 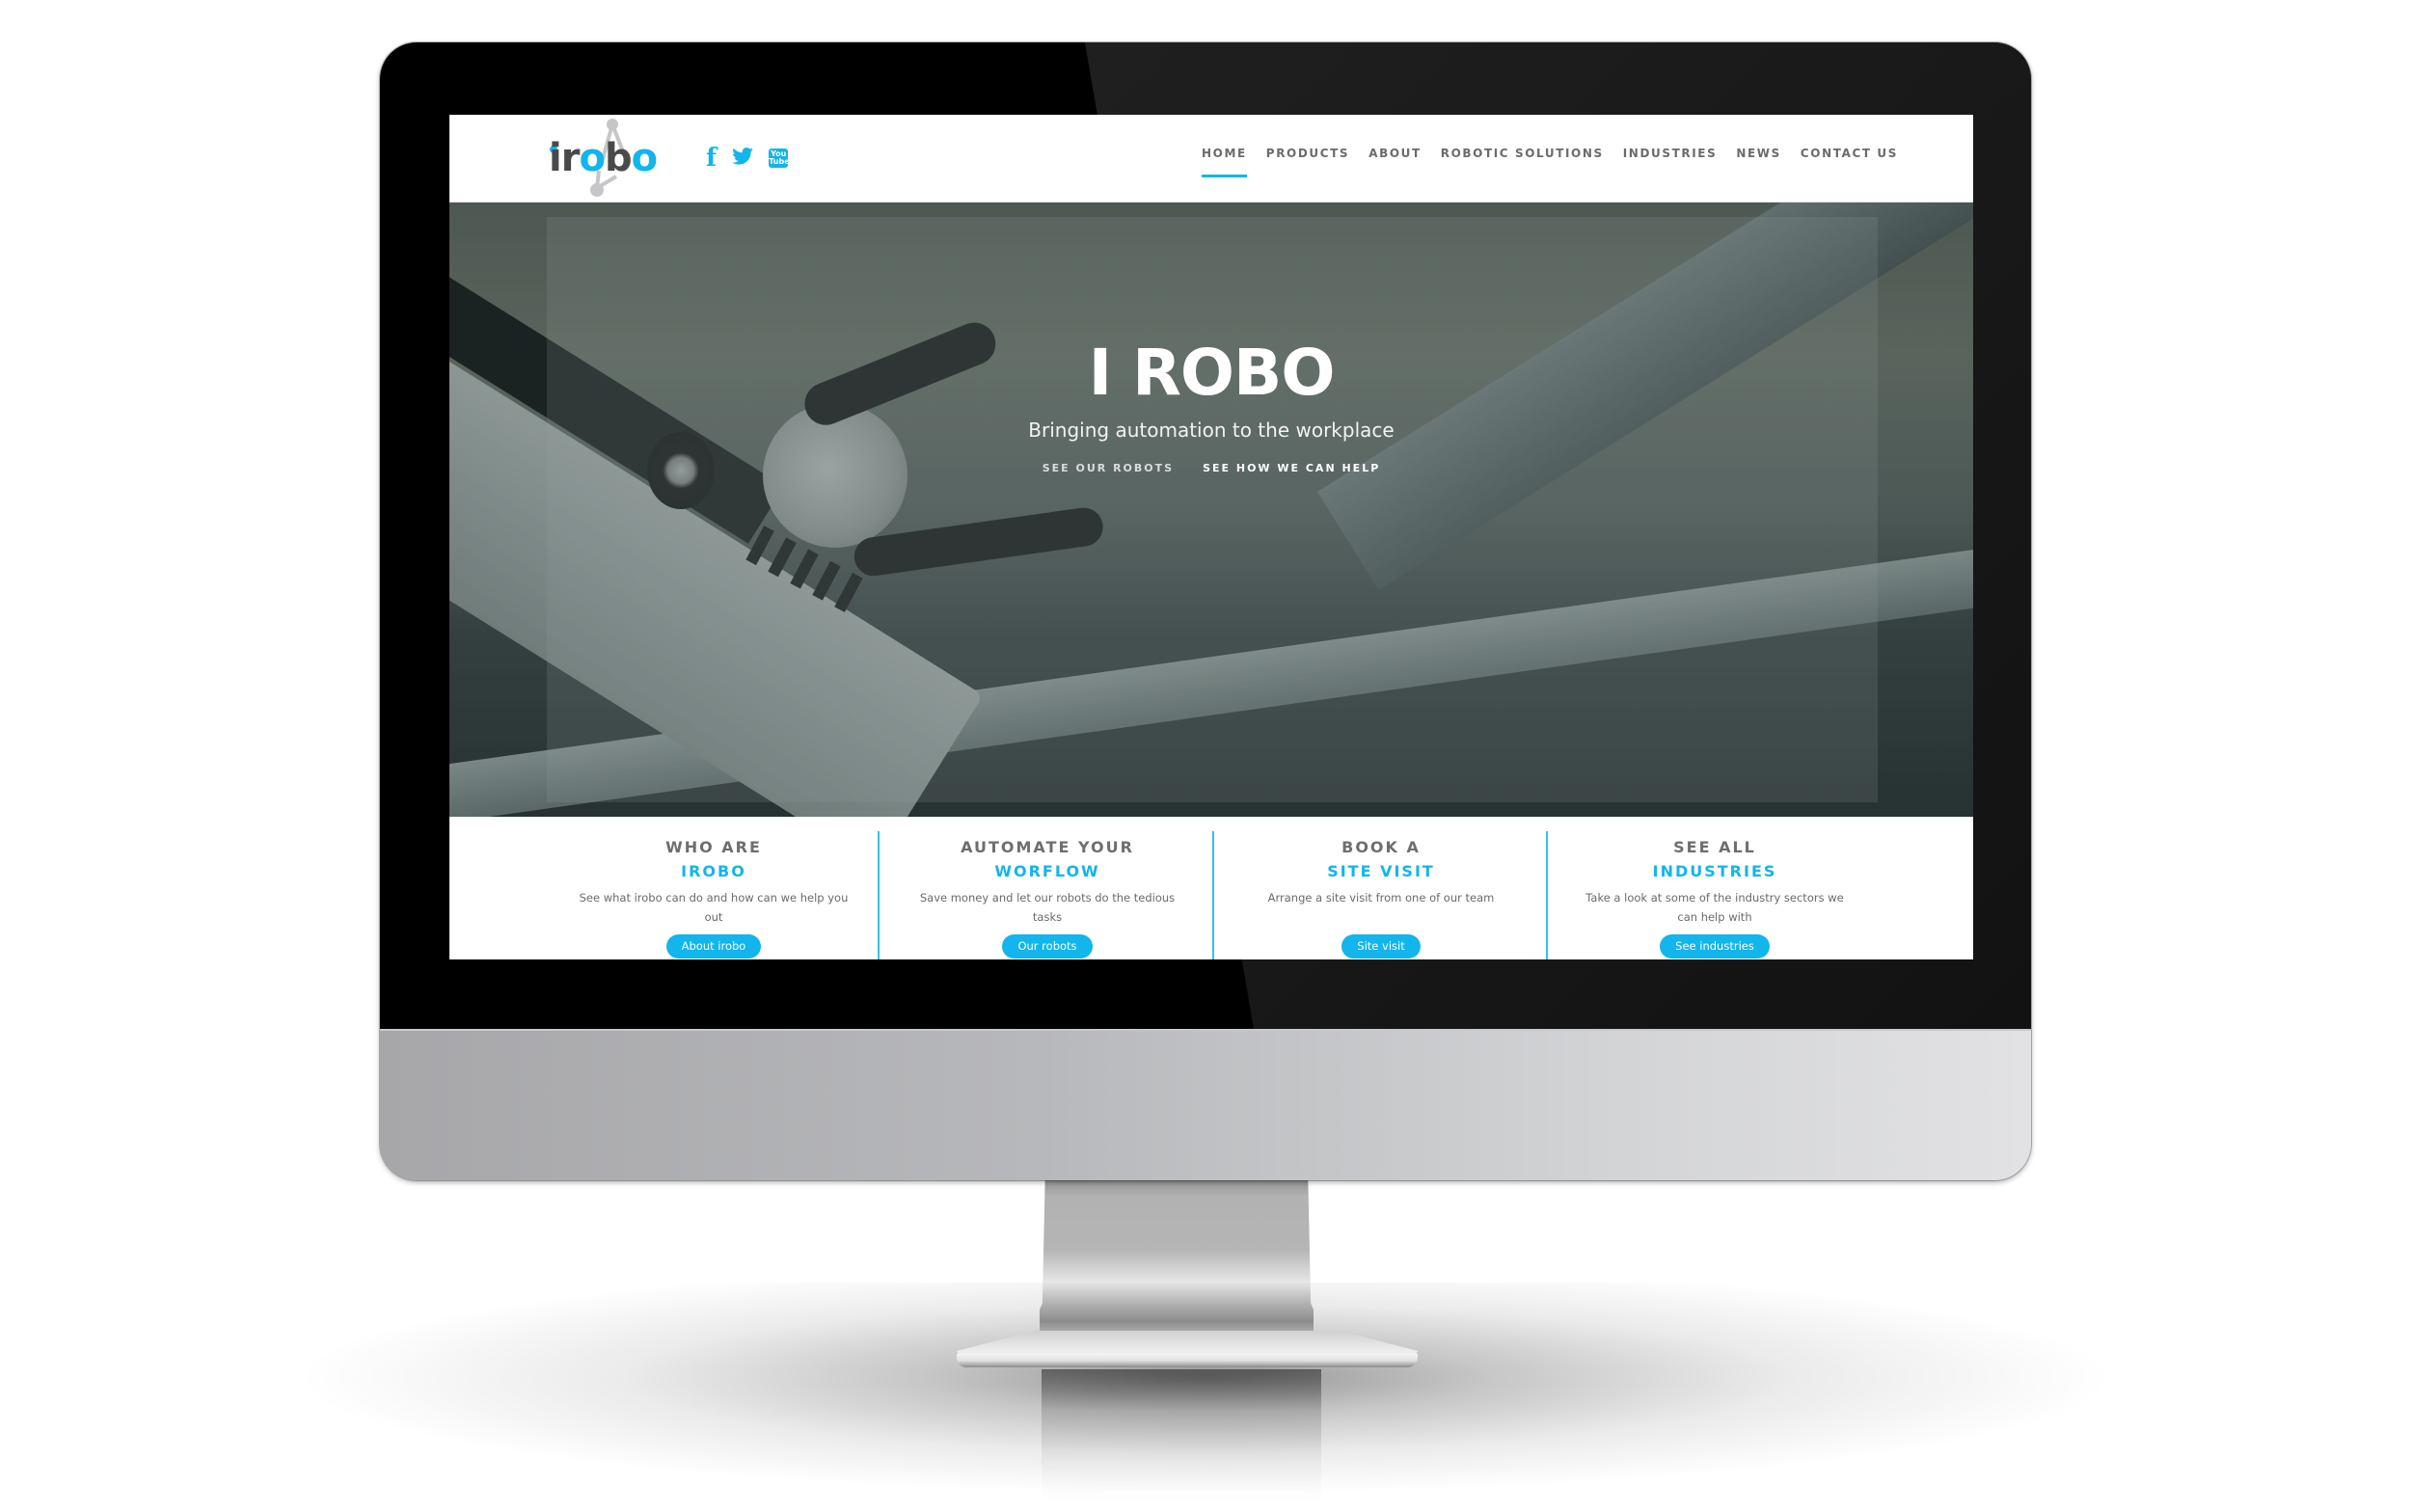 What do you see at coordinates (1177, 1267) in the screenshot?
I see `monitor-stand-neck` at bounding box center [1177, 1267].